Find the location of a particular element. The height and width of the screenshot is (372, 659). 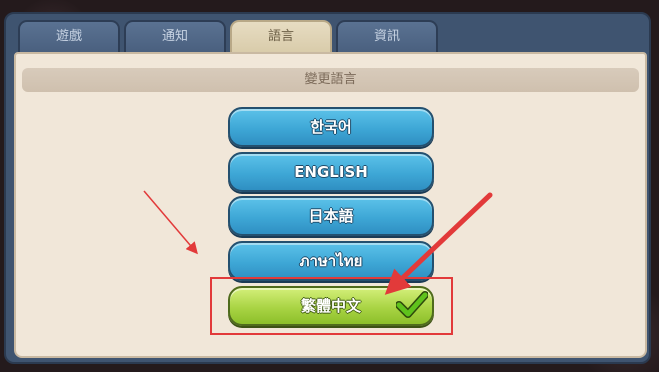

language-button-english: ENGLISH is located at coordinates (331, 172).